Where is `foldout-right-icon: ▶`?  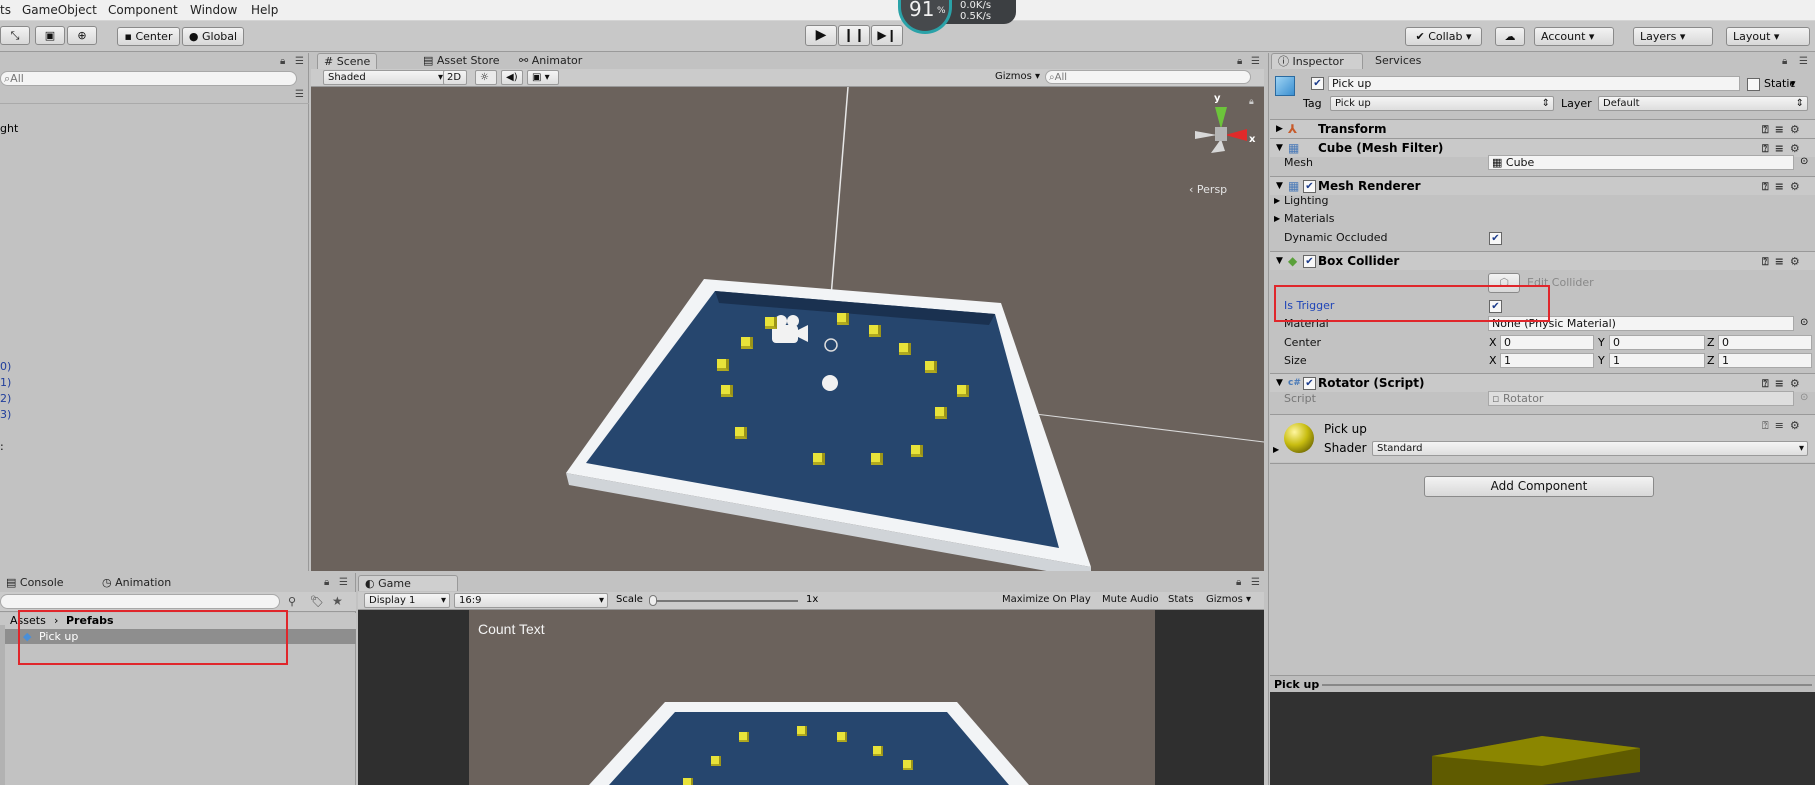
foldout-right-icon: ▶ is located at coordinates (1279, 129).